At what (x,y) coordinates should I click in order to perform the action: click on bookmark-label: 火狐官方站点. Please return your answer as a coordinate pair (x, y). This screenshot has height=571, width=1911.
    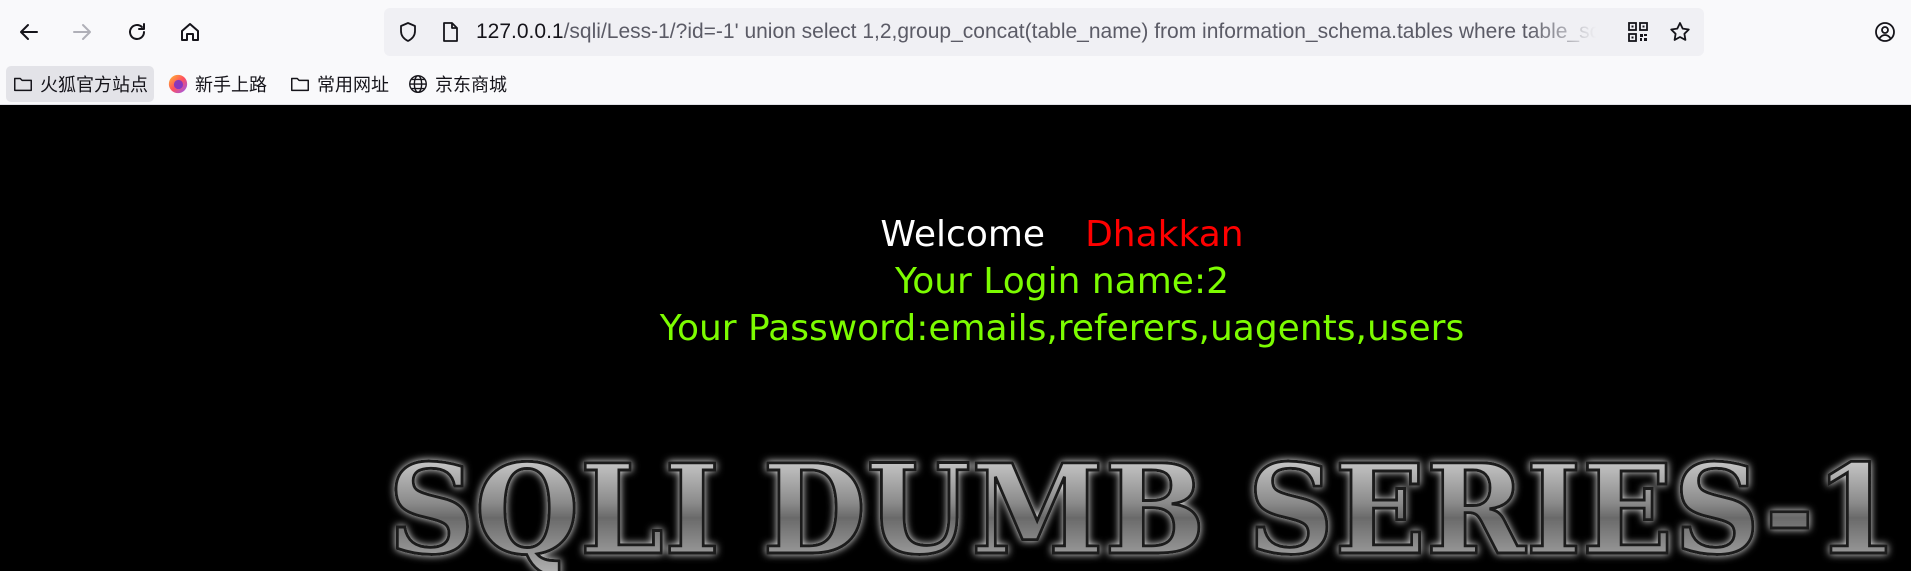
    Looking at the image, I should click on (94, 85).